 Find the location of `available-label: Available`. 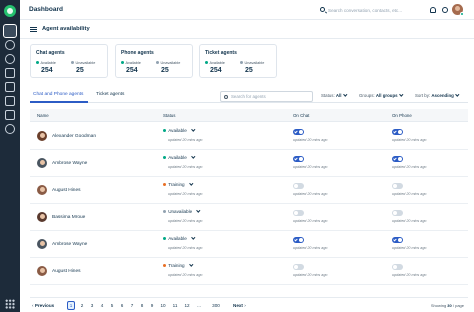

available-label: Available is located at coordinates (215, 63).